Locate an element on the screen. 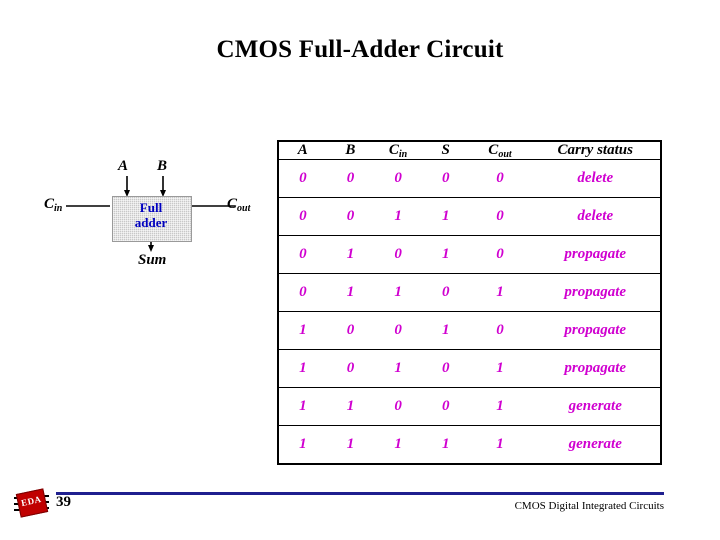  header-cin-sub: in is located at coordinates (403, 154).